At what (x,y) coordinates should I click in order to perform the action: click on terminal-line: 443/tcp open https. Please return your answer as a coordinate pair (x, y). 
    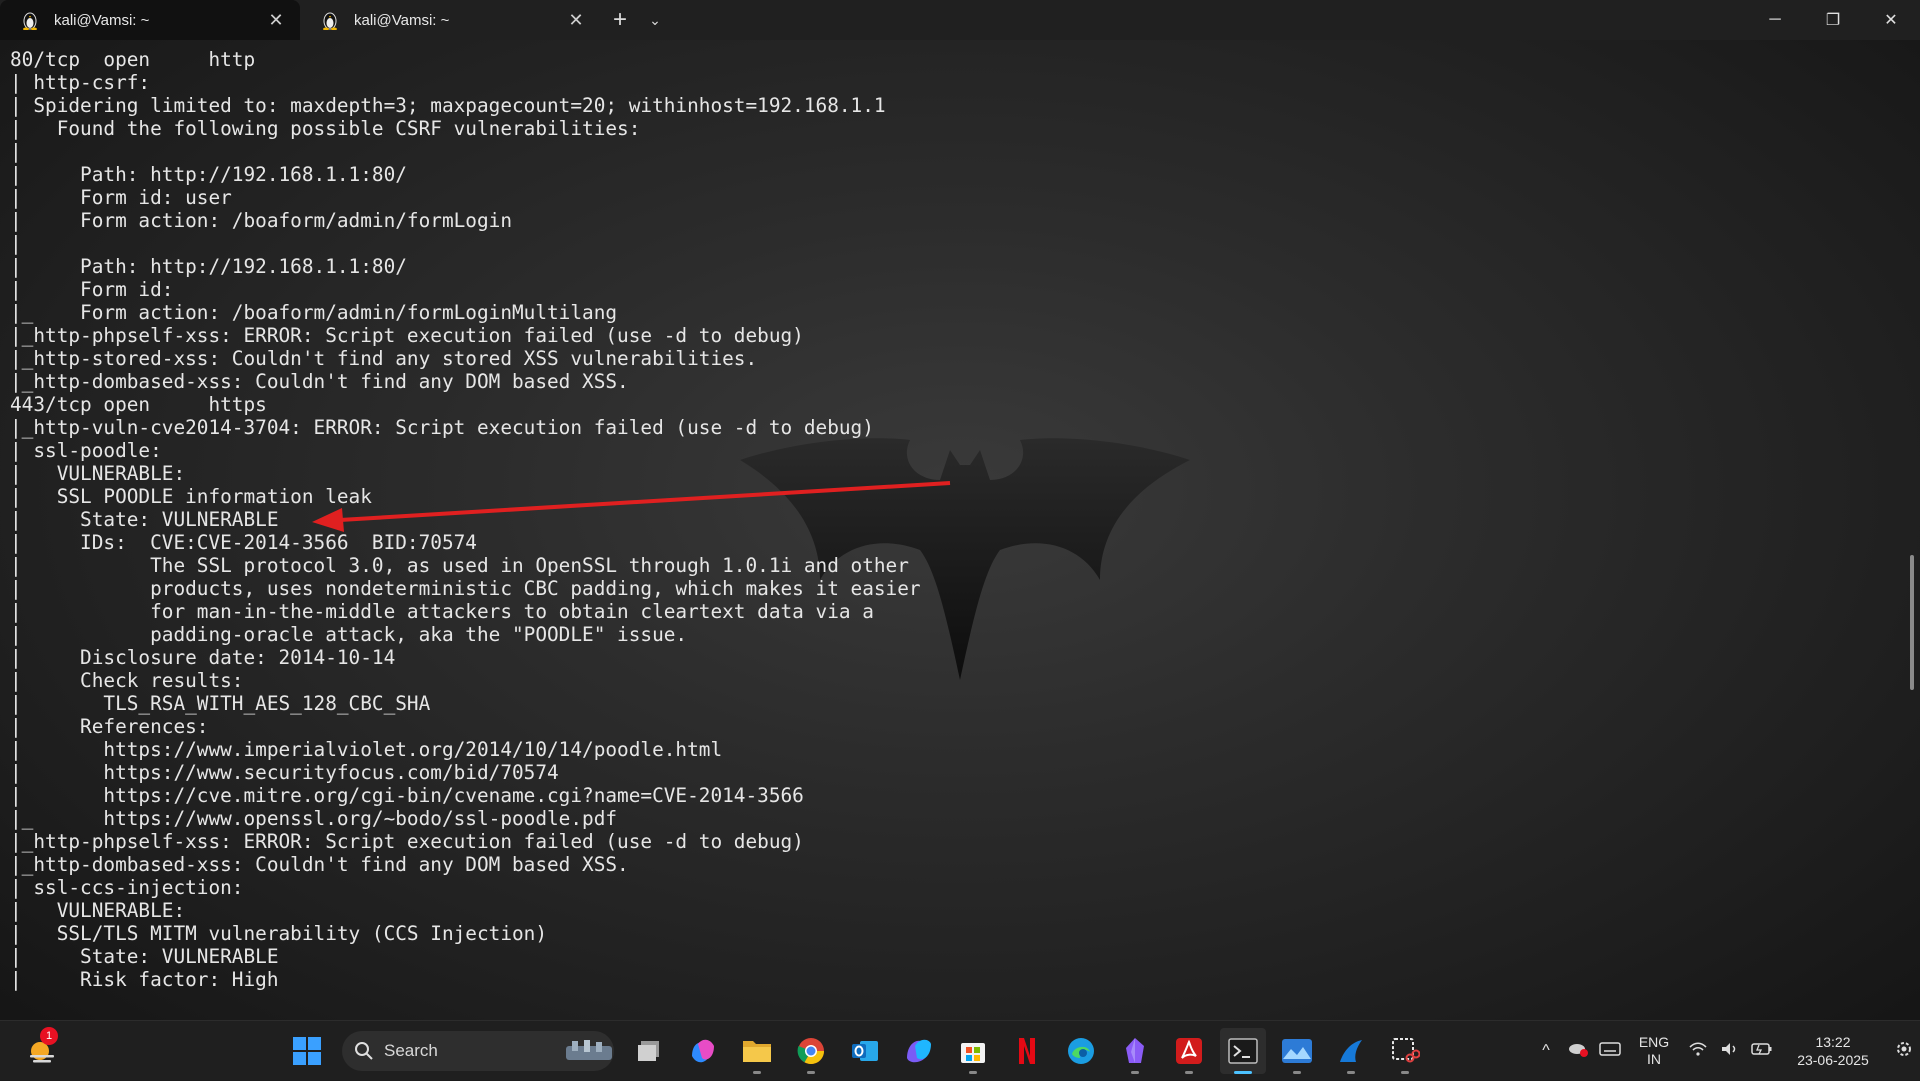
    Looking at the image, I should click on (138, 404).